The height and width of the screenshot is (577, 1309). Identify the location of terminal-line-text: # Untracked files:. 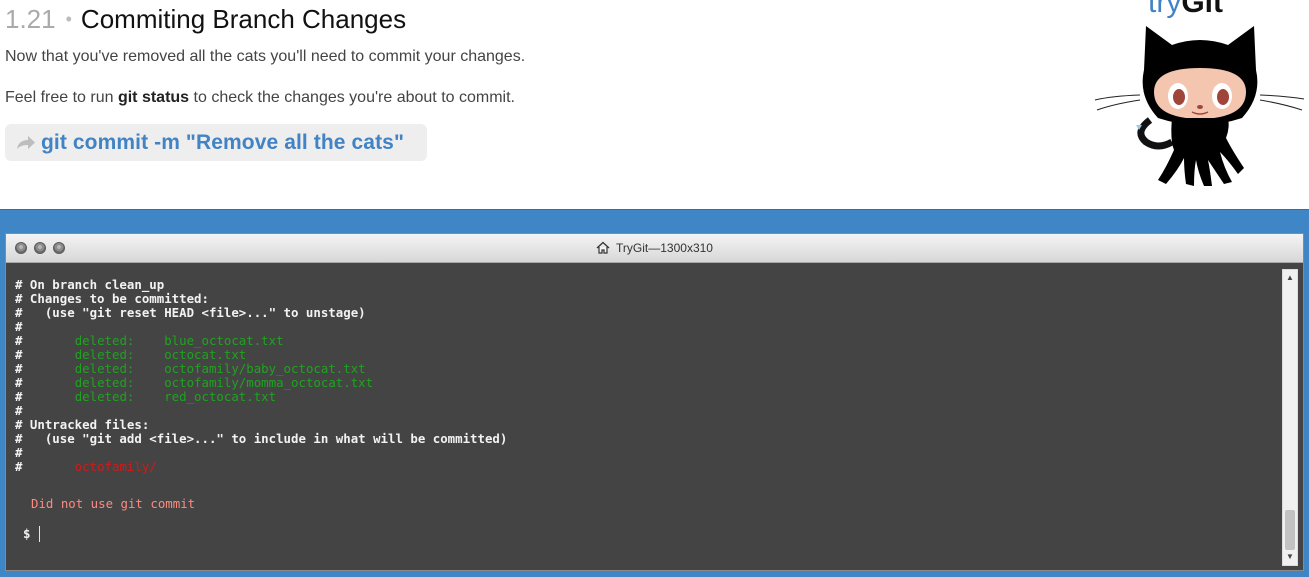
(82, 424).